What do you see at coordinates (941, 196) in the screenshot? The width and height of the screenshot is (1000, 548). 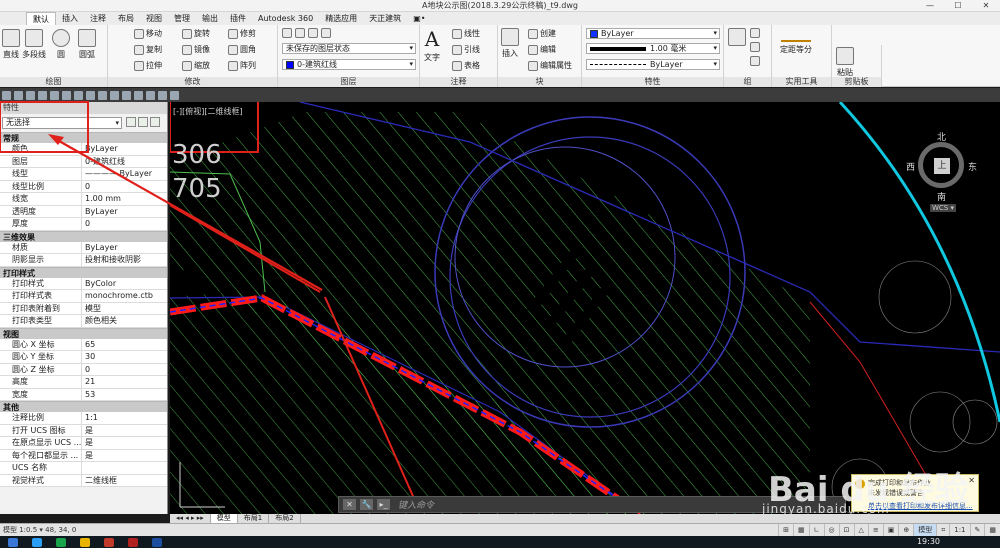 I see `compass-south: 南` at bounding box center [941, 196].